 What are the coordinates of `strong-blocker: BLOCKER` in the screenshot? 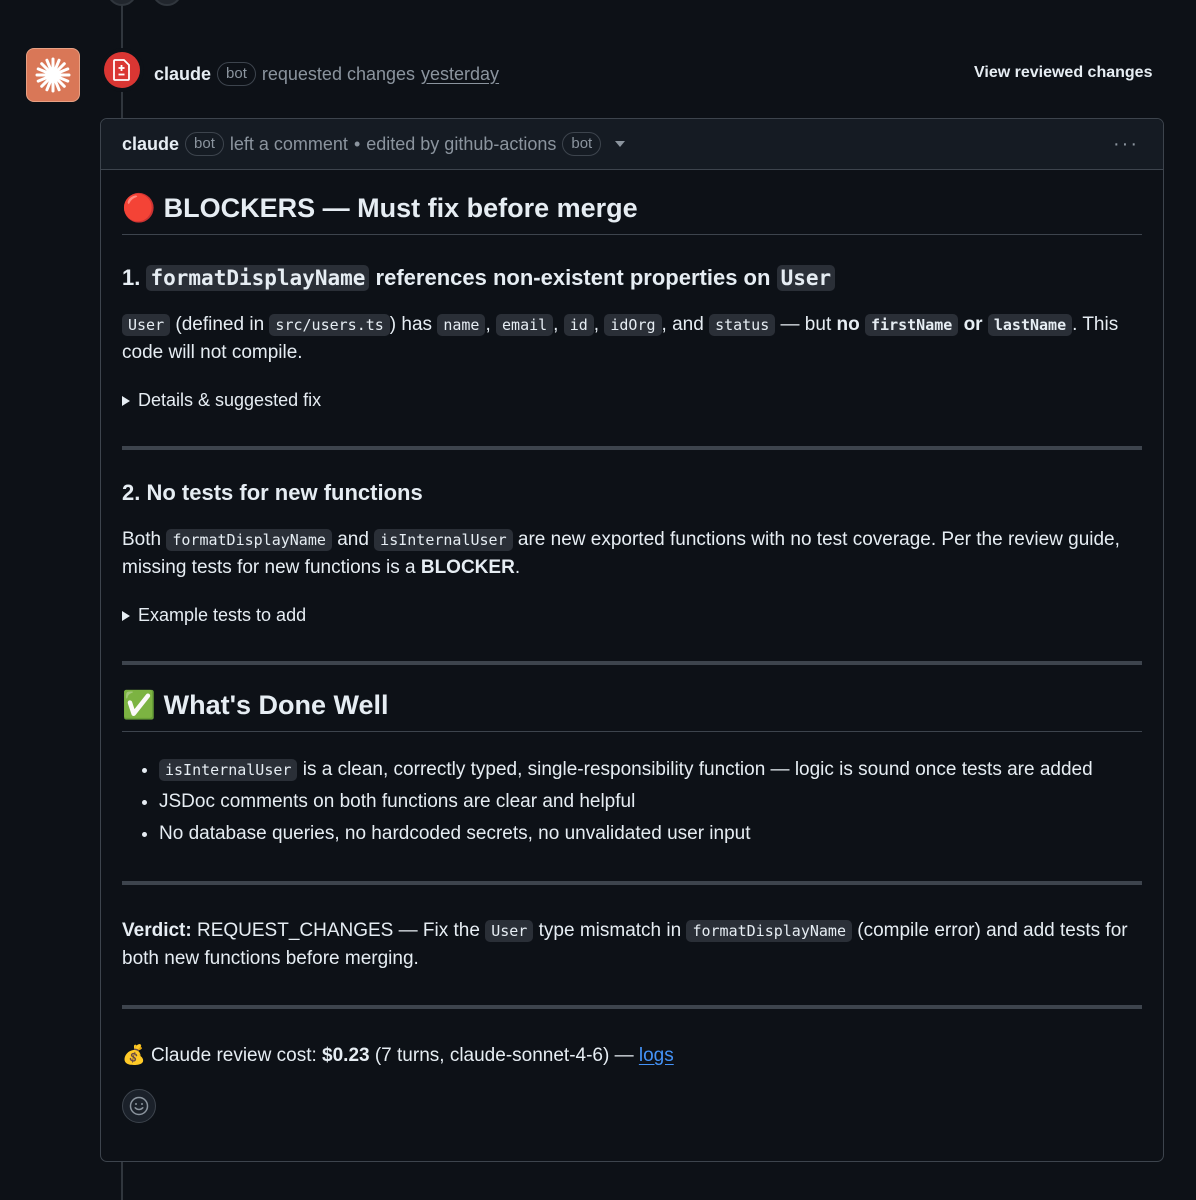 It's located at (467, 567).